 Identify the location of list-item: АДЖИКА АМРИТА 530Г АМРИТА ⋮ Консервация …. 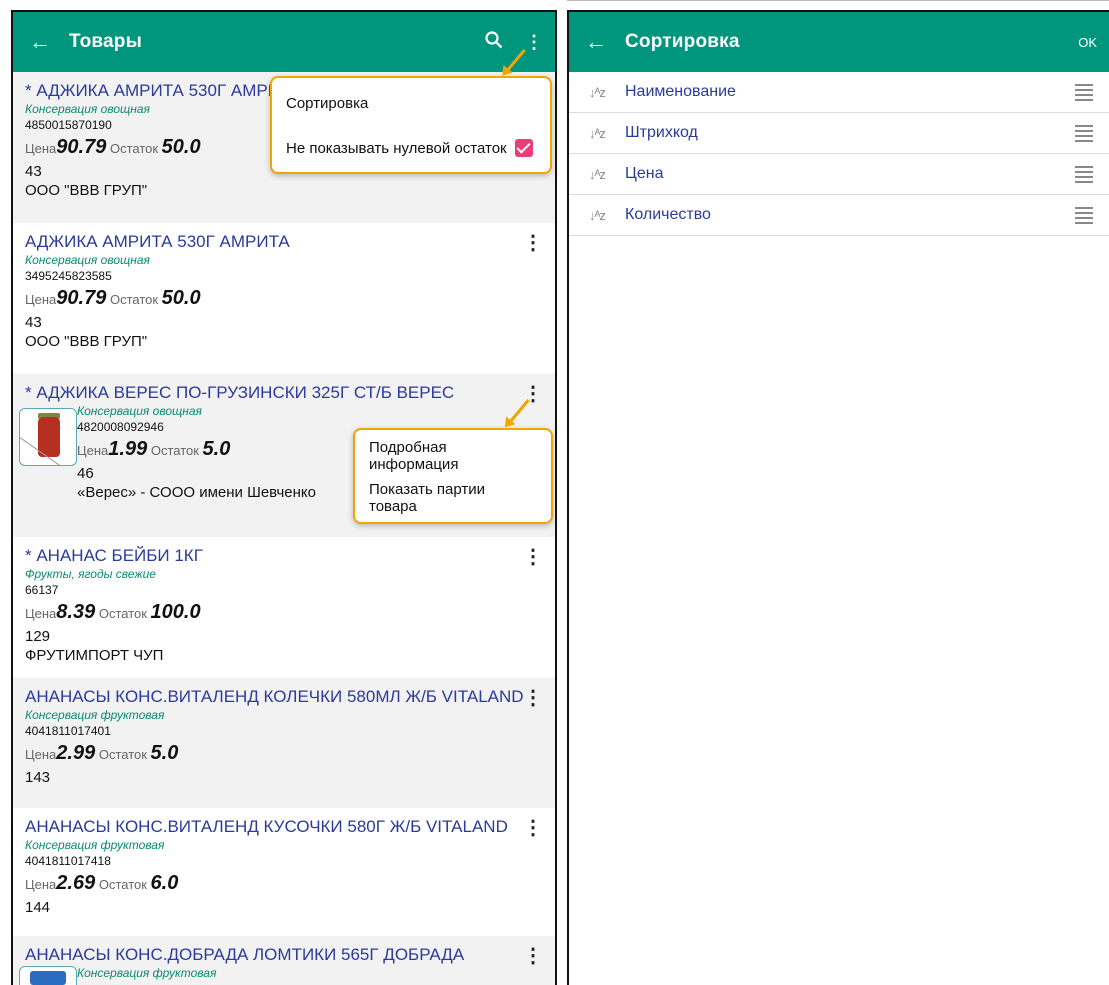
(284, 298).